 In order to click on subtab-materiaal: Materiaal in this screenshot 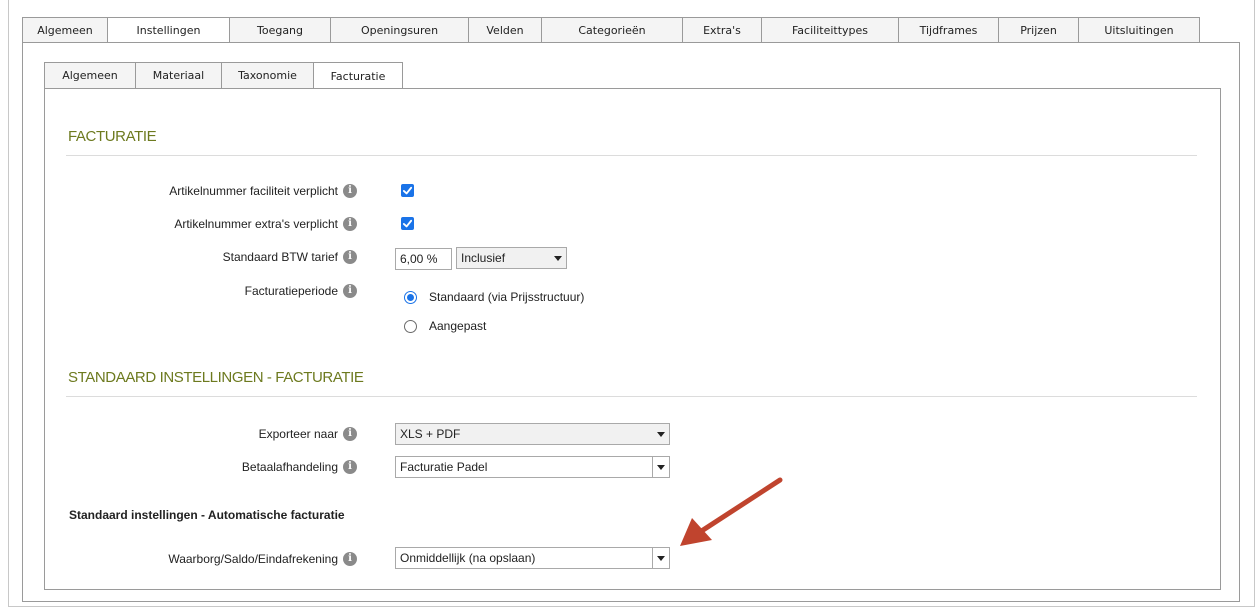, I will do `click(179, 75)`.